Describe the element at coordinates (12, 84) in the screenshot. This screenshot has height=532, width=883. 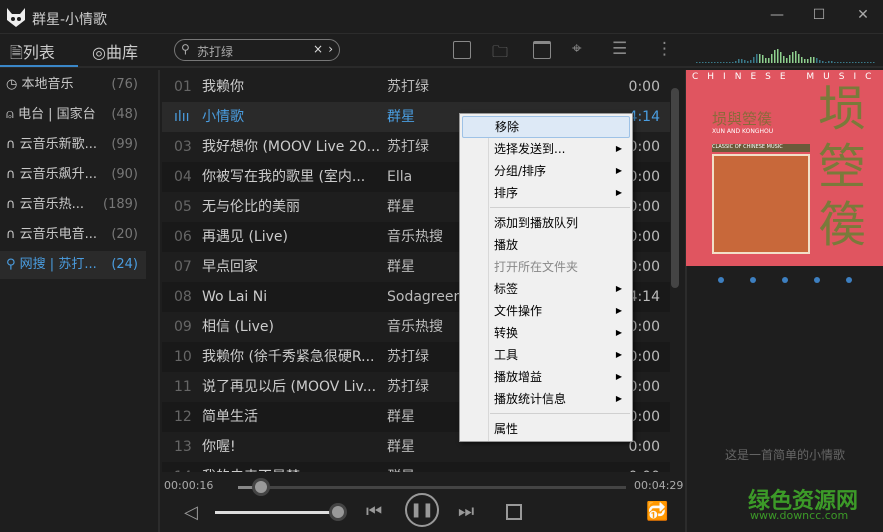
I see `sidebar-item-icon: ◷` at that location.